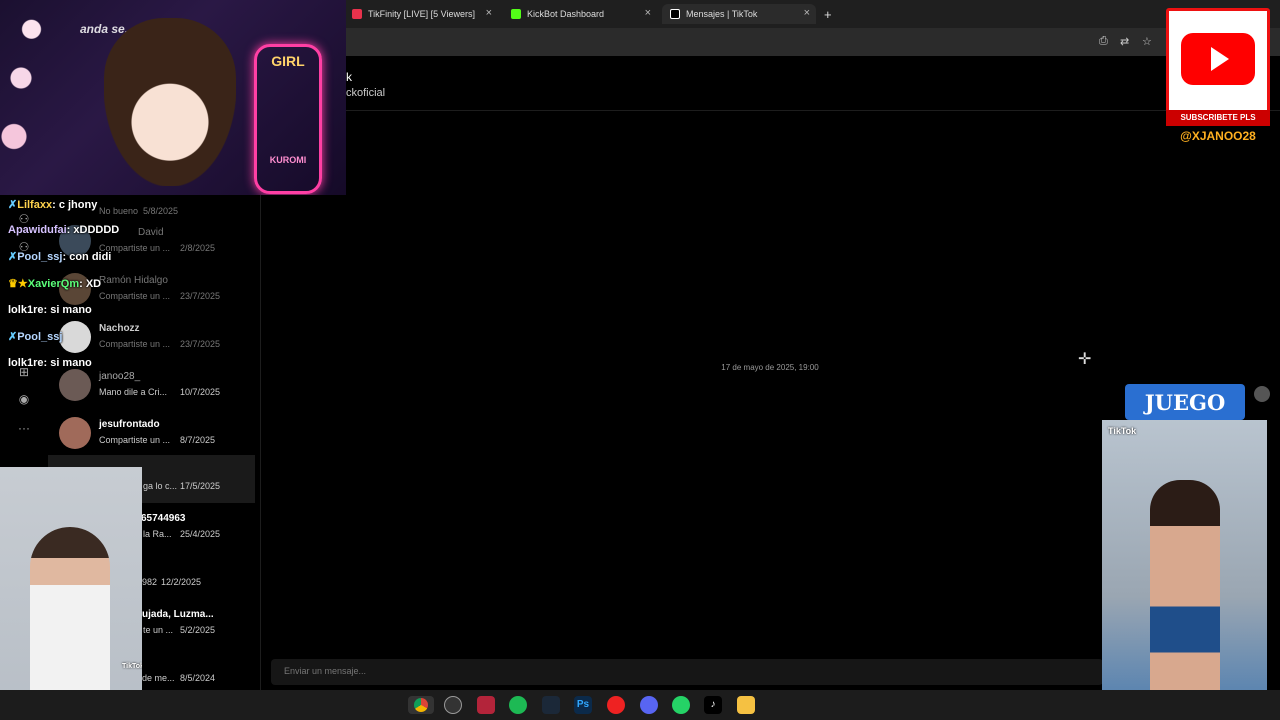 This screenshot has height=720, width=1280. What do you see at coordinates (1103, 41) in the screenshot?
I see `install-icon: ⎙` at bounding box center [1103, 41].